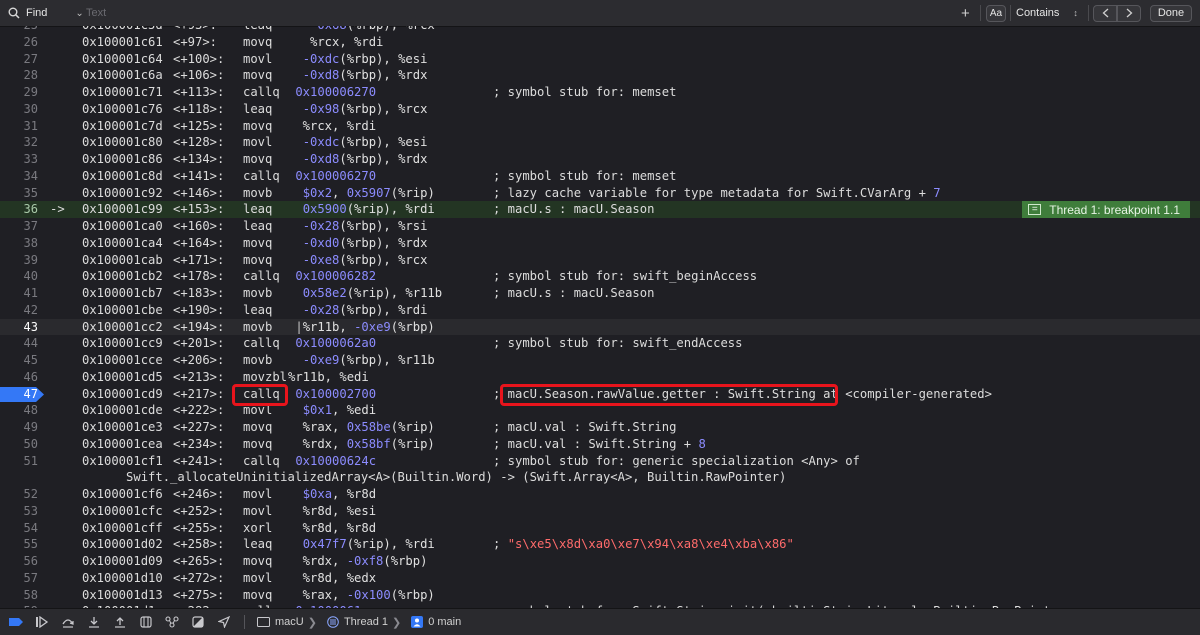  Describe the element at coordinates (280, 622) in the screenshot. I see `breadcrumb-item-app: macU` at that location.